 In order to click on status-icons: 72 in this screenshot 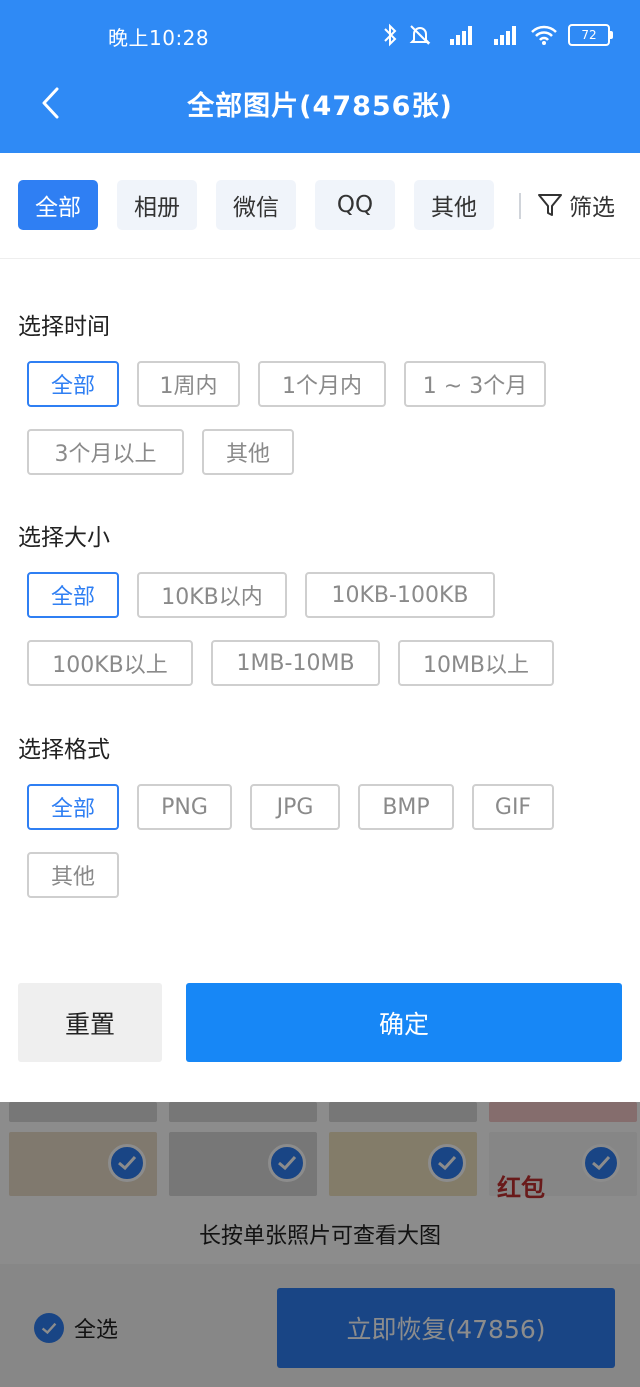, I will do `click(497, 35)`.